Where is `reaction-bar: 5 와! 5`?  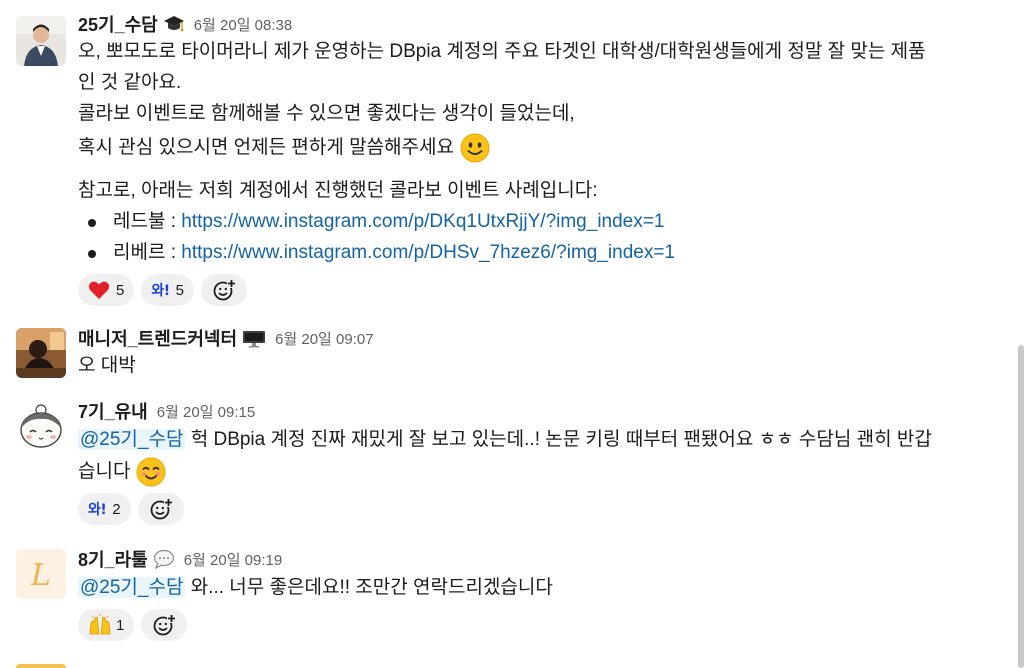
reaction-bar: 5 와! 5 is located at coordinates (544, 290).